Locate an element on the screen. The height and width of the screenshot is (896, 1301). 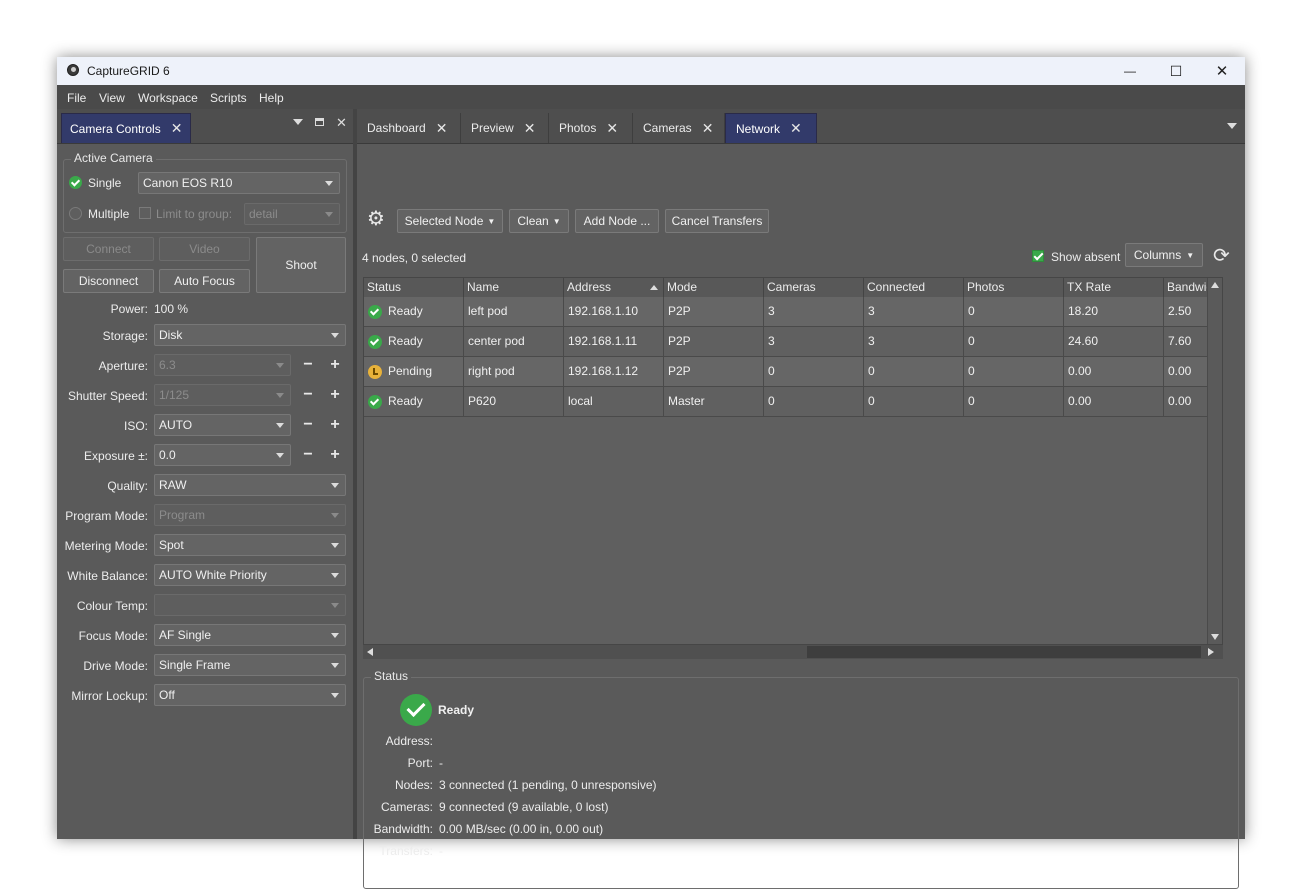
menu-workspace: Workspace is located at coordinates (168, 98).